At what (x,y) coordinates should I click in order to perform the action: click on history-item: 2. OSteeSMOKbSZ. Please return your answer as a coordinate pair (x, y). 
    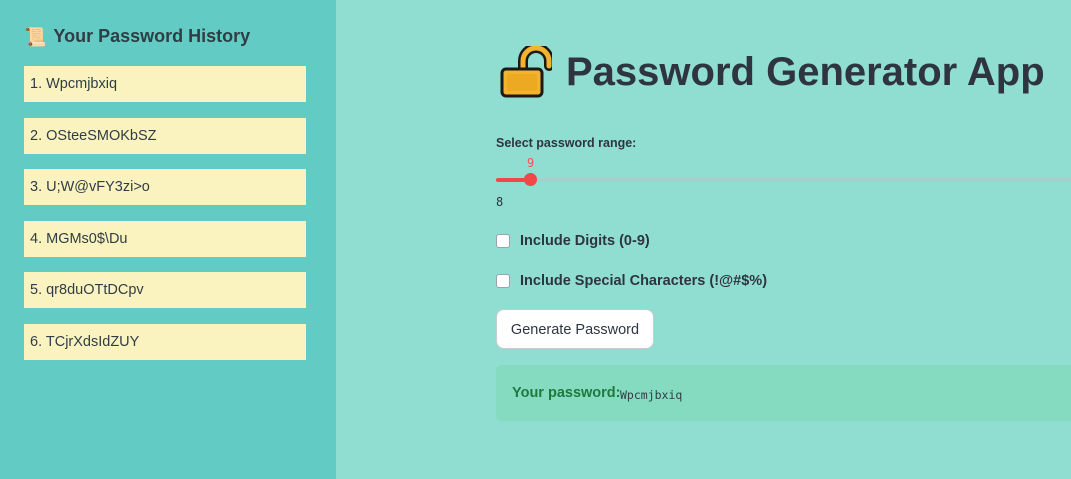
    Looking at the image, I should click on (165, 136).